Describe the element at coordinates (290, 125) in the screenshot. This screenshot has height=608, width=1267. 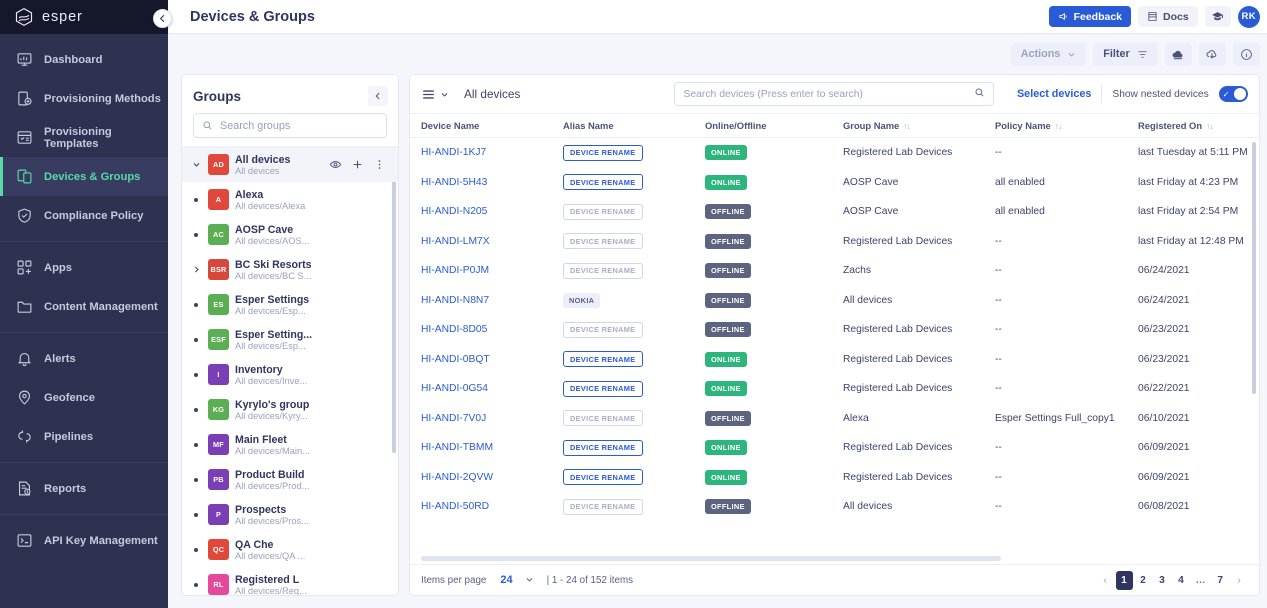
I see `group-search-input: Search groups` at that location.